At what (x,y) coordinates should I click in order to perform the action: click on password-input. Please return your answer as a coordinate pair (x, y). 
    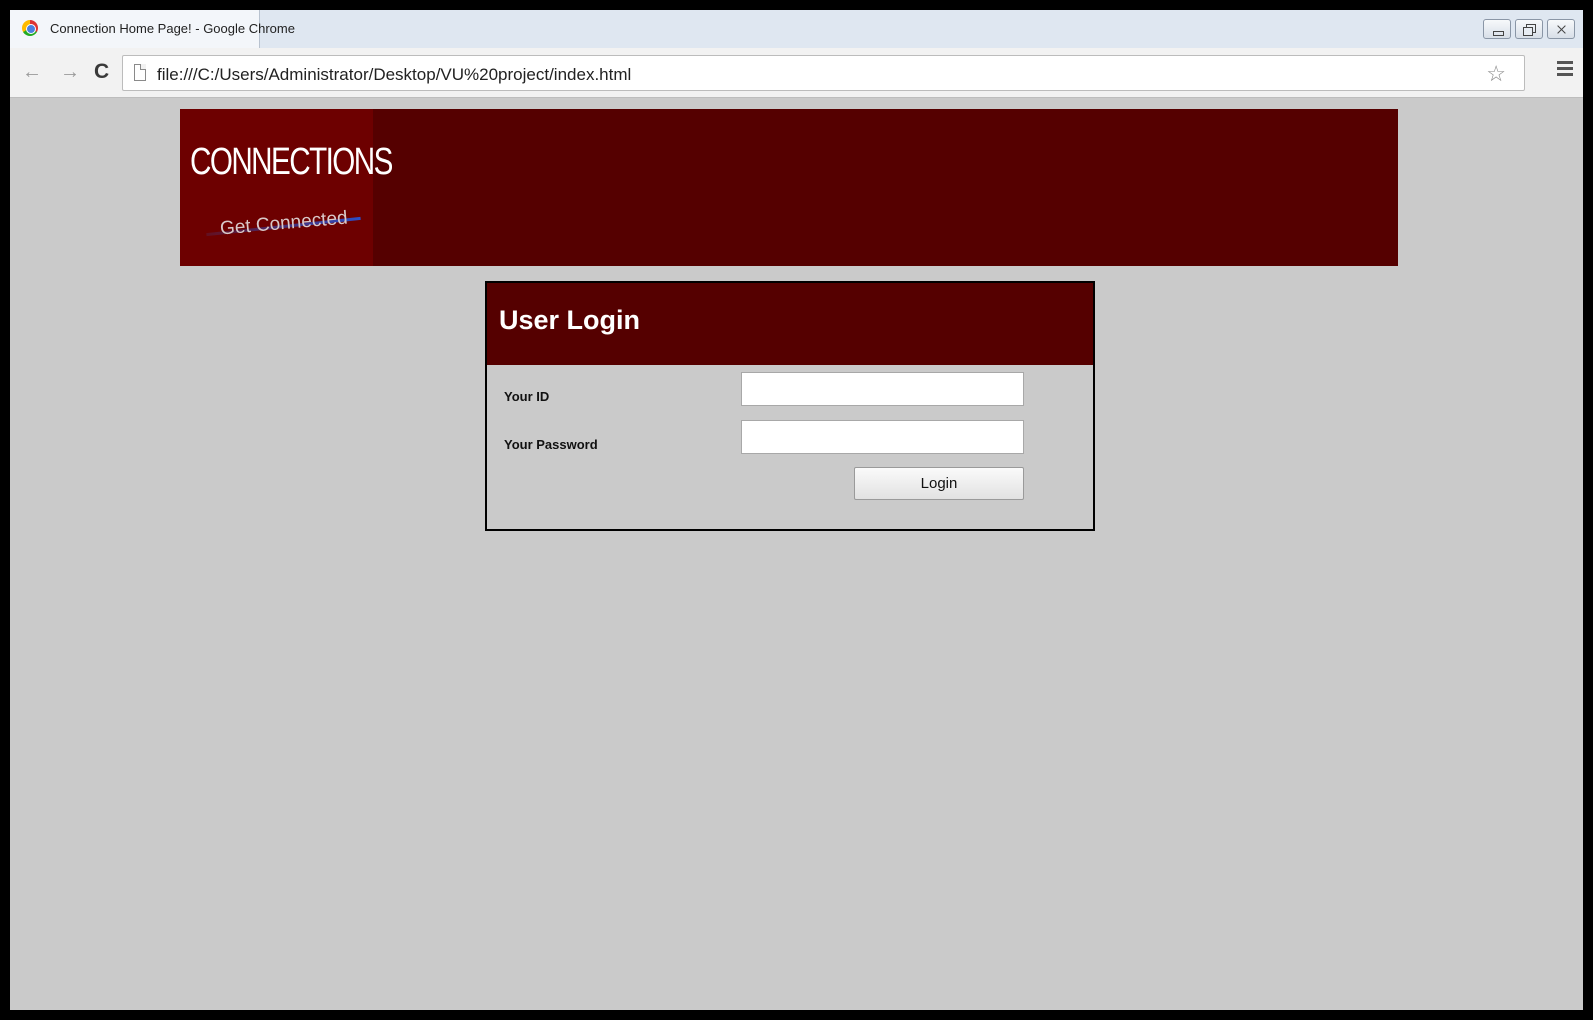
    Looking at the image, I should click on (882, 437).